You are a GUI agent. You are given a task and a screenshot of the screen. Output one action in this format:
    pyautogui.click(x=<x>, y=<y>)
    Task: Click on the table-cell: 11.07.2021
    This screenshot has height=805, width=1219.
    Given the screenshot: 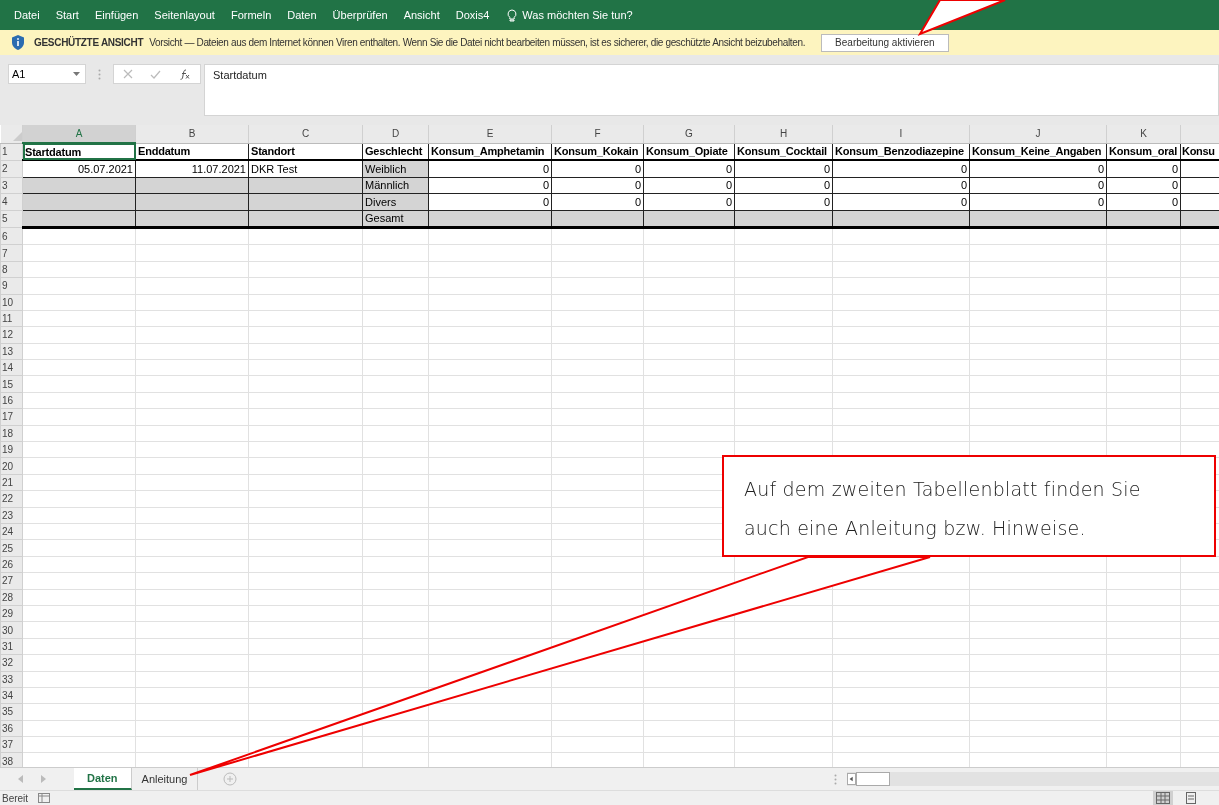 What is the action you would take?
    pyautogui.click(x=192, y=169)
    